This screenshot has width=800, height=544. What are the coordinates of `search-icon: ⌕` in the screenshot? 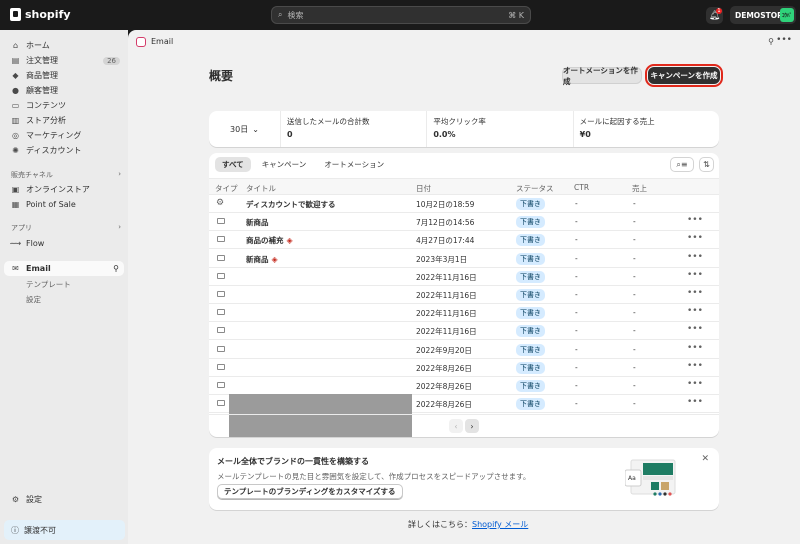 It's located at (280, 14).